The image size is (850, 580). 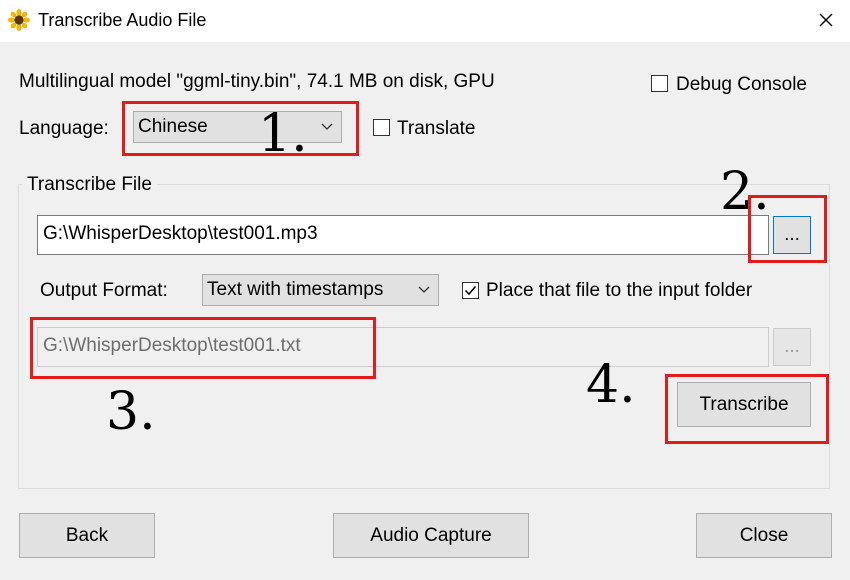 I want to click on output-format-dropdown: Text with timestamps, so click(x=320, y=290).